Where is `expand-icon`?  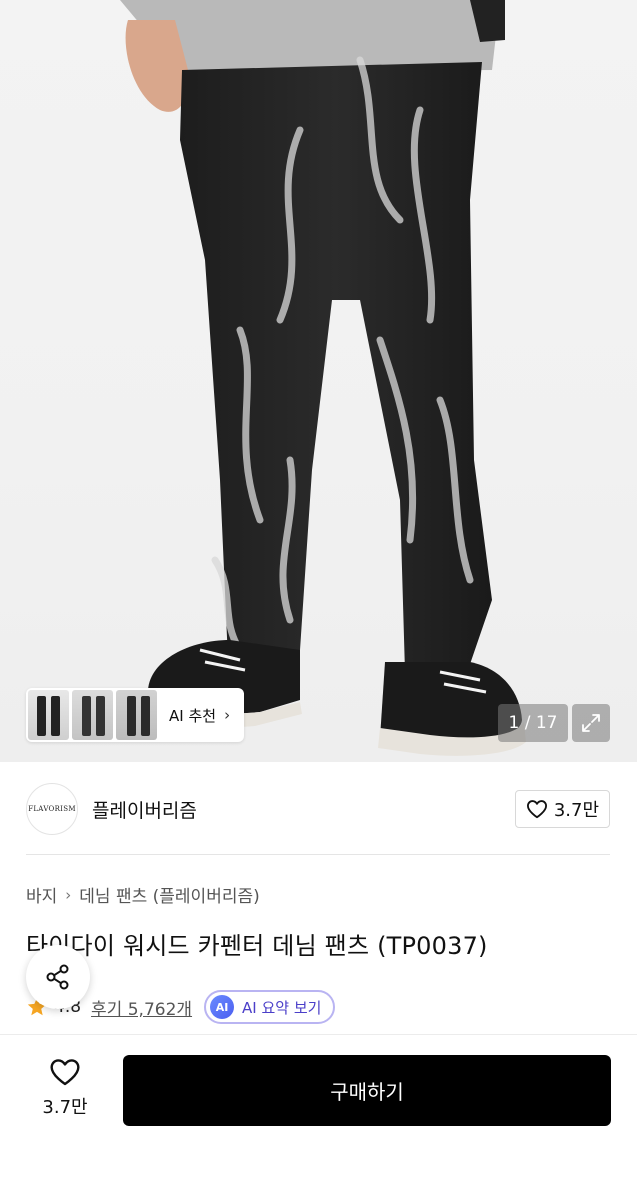 expand-icon is located at coordinates (591, 723).